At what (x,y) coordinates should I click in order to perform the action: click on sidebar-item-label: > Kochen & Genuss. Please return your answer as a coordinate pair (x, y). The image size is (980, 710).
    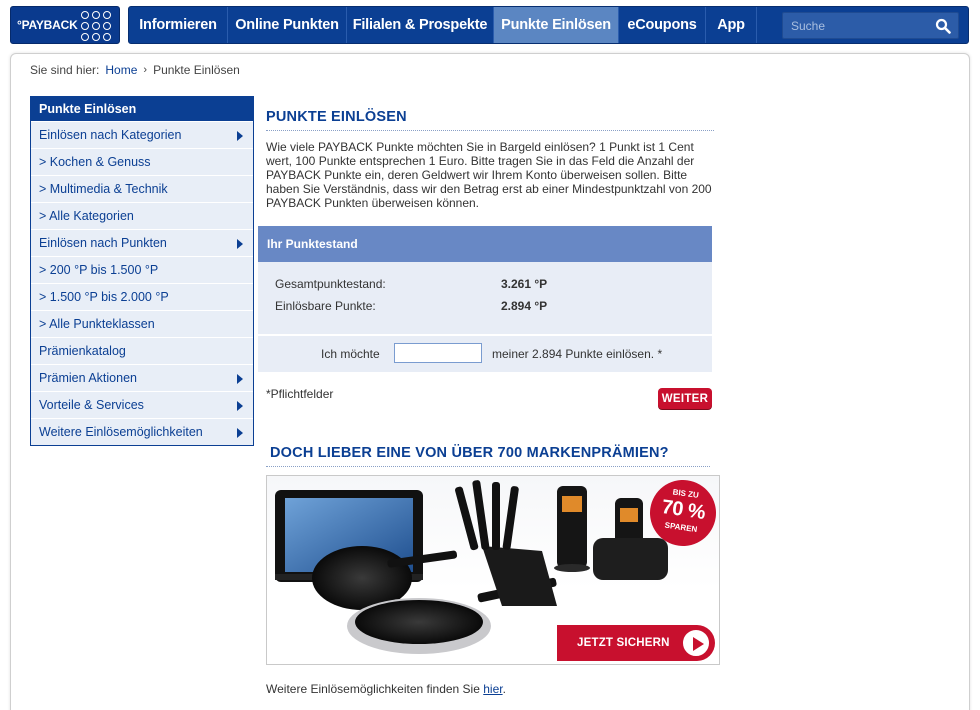
    Looking at the image, I should click on (95, 162).